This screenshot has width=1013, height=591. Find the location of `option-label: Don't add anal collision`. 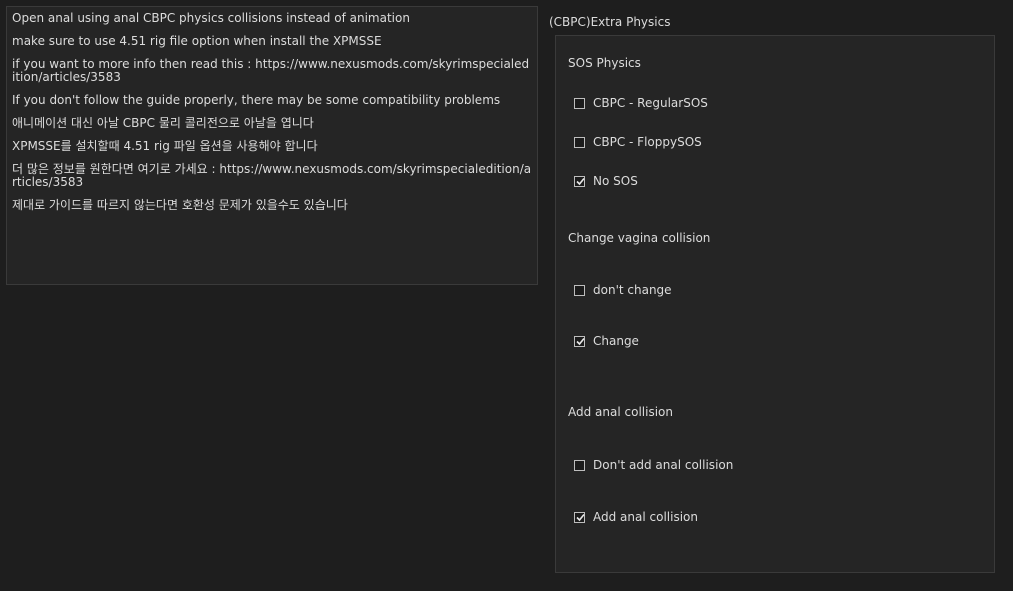

option-label: Don't add anal collision is located at coordinates (663, 465).